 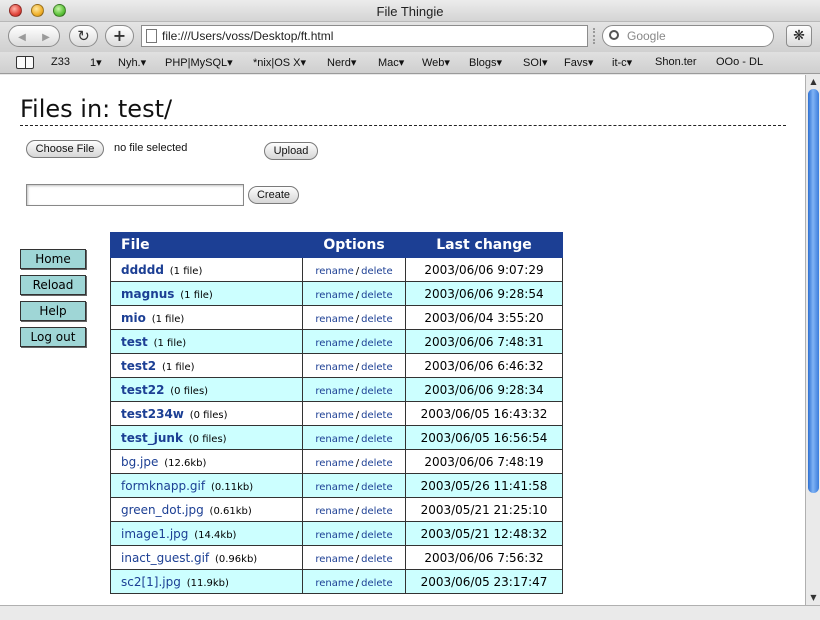 I want to click on file-link: test234w, so click(x=152, y=414).